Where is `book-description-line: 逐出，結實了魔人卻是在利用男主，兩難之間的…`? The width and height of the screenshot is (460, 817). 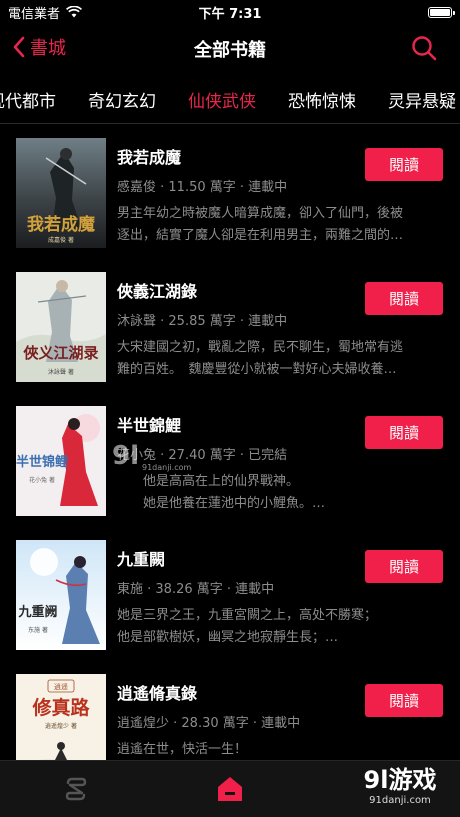 book-description-line: 逐出，結實了魔人卻是在利用男主，兩難之間的… is located at coordinates (260, 235).